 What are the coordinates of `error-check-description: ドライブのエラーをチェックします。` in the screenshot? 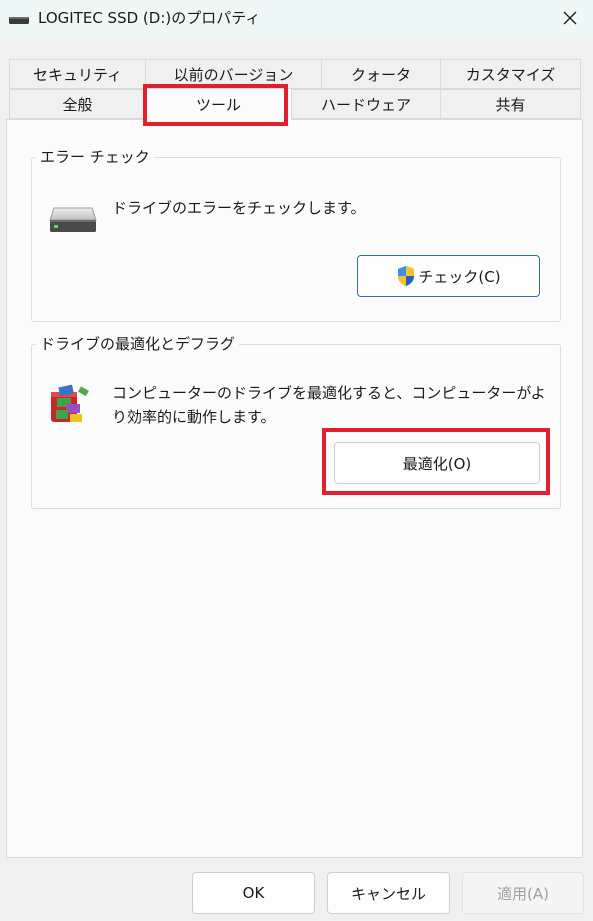 It's located at (239, 208).